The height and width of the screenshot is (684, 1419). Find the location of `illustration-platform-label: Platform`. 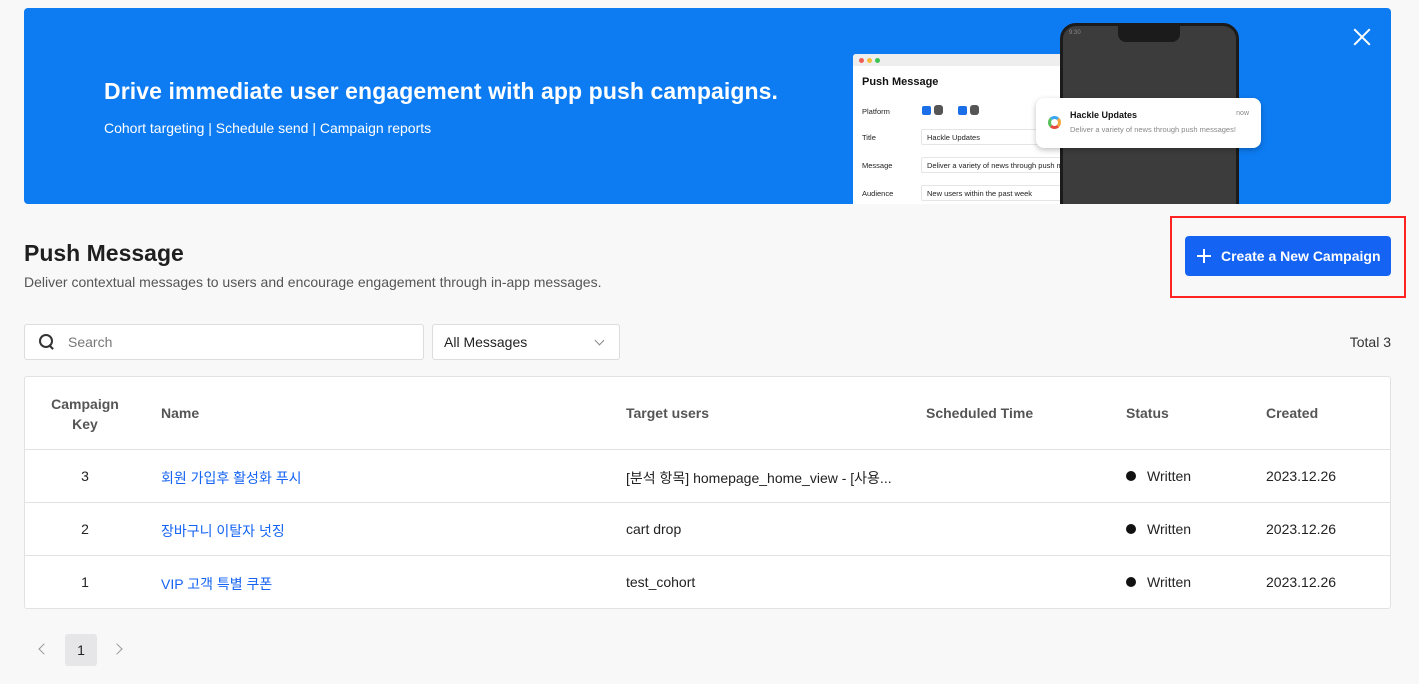

illustration-platform-label: Platform is located at coordinates (876, 111).